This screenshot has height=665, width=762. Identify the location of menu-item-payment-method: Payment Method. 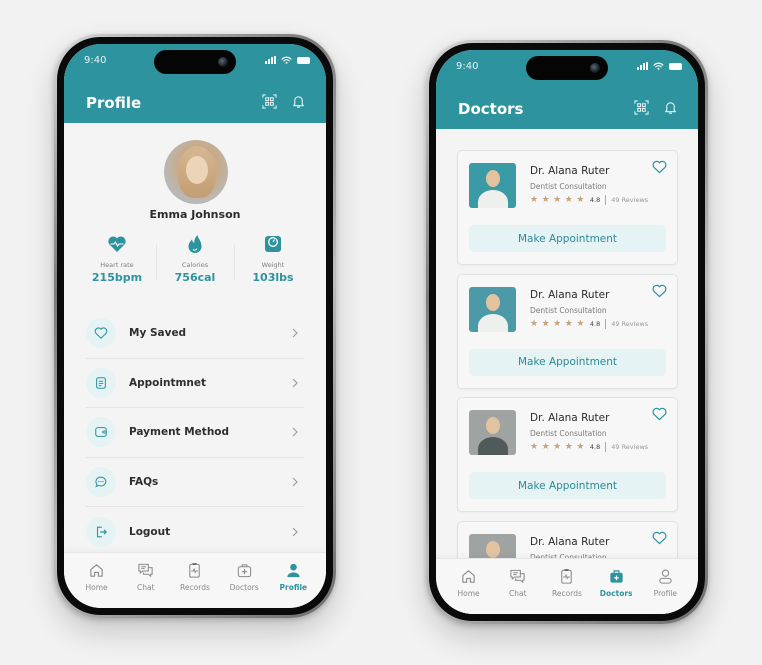
(195, 433).